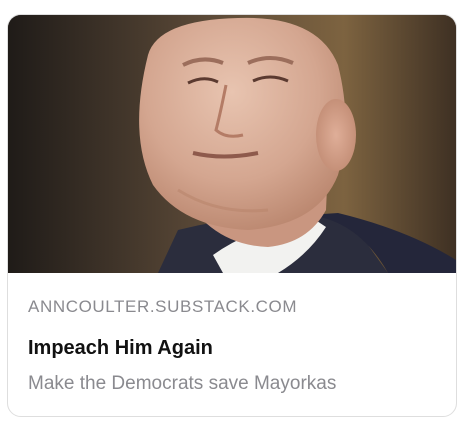 The height and width of the screenshot is (444, 464). I want to click on link-description: Make the Democrats save Mayorkas, so click(182, 383).